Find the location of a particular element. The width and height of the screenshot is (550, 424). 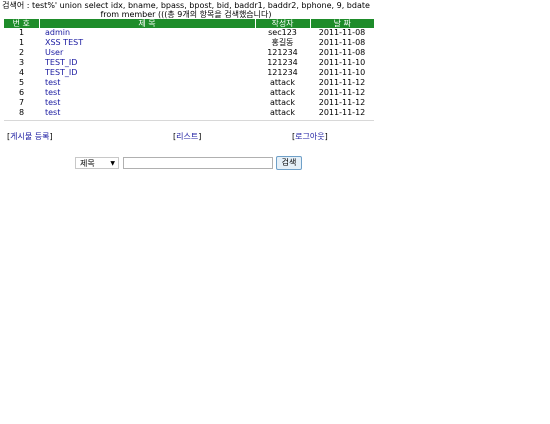

table-header-row: 번 호 제 목 작성자 날 짜 is located at coordinates (189, 23).